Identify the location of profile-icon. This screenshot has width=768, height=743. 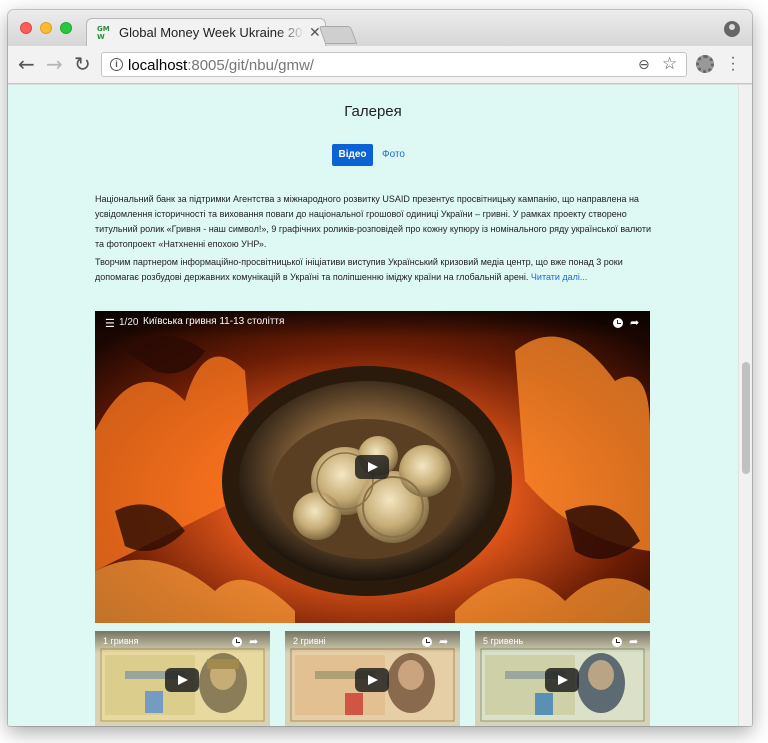
(732, 29).